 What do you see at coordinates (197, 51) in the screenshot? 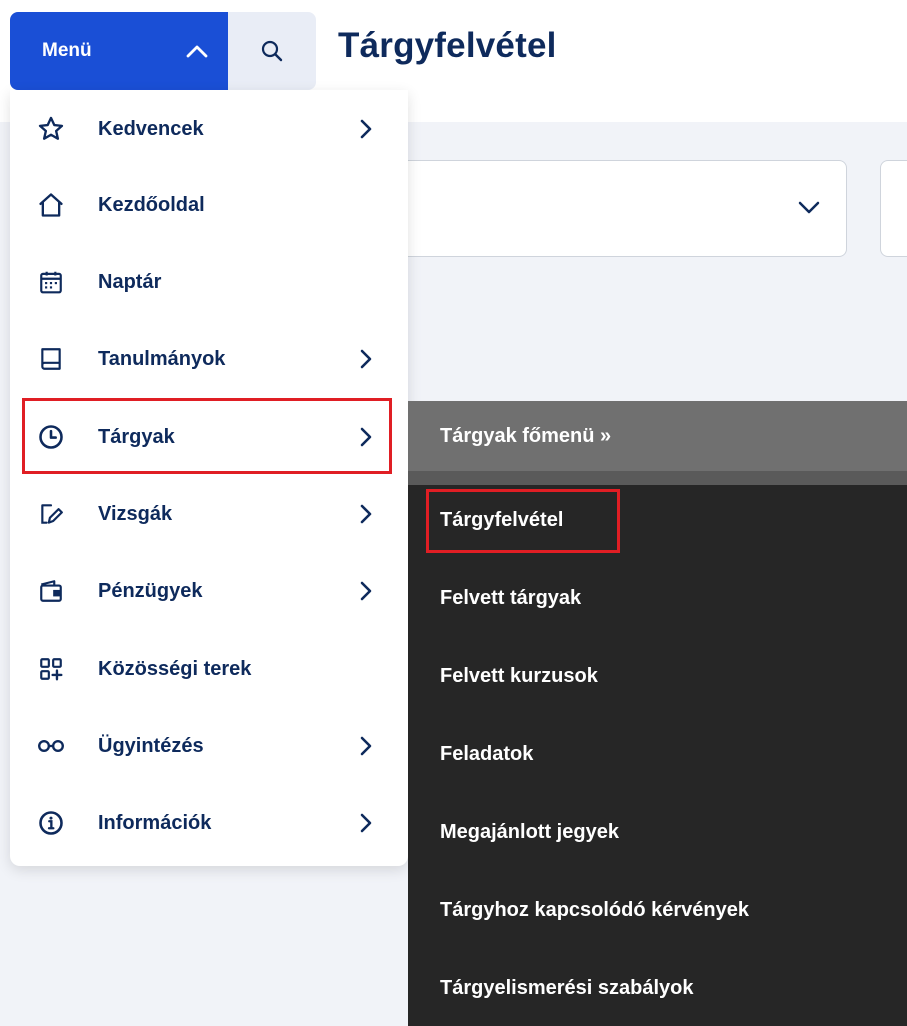
I see `chevron-up-icon` at bounding box center [197, 51].